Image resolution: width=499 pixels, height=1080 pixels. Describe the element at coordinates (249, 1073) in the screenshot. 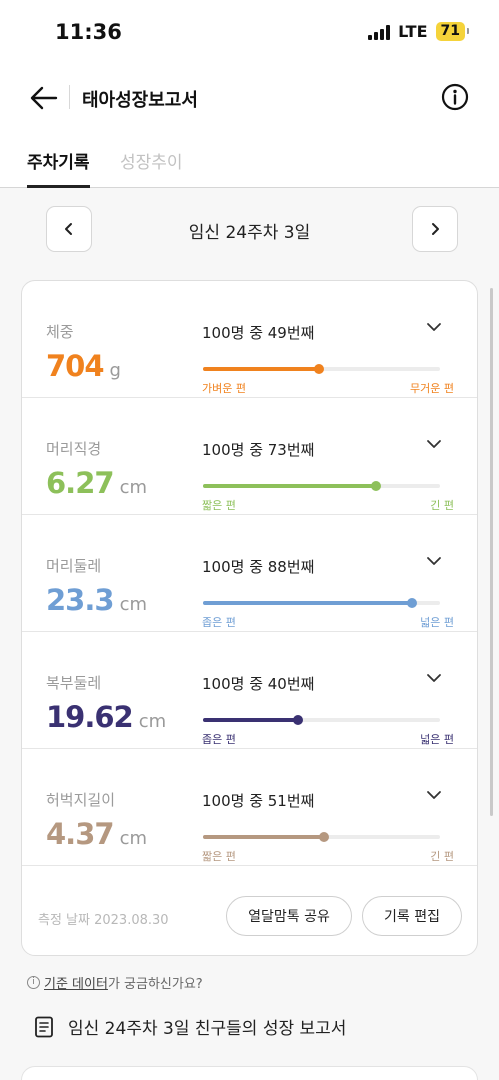

I see `friends-report-card` at that location.